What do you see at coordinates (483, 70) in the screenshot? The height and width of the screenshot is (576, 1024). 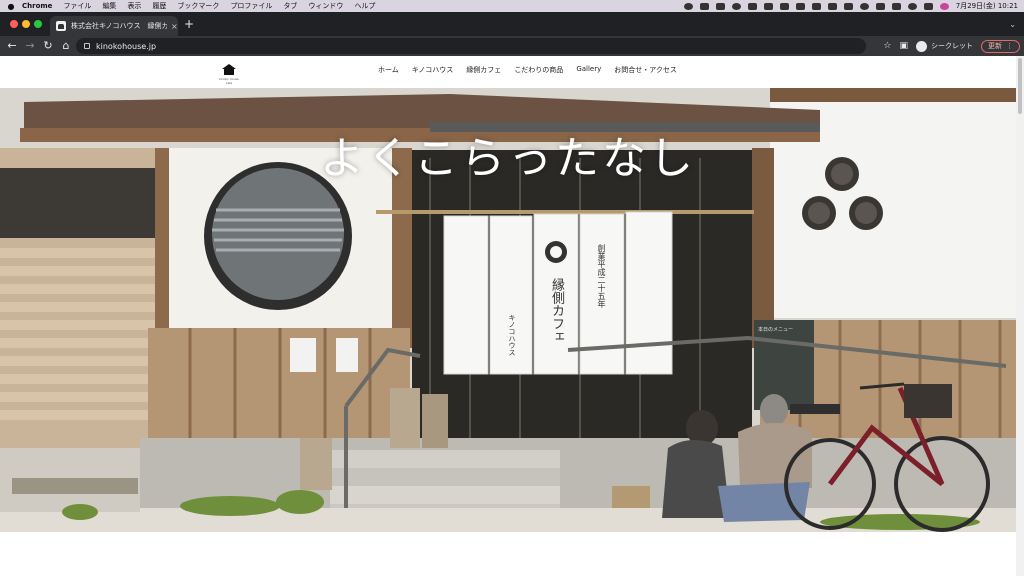 I see `nav-engawa-cafe: 縁側カフェ` at bounding box center [483, 70].